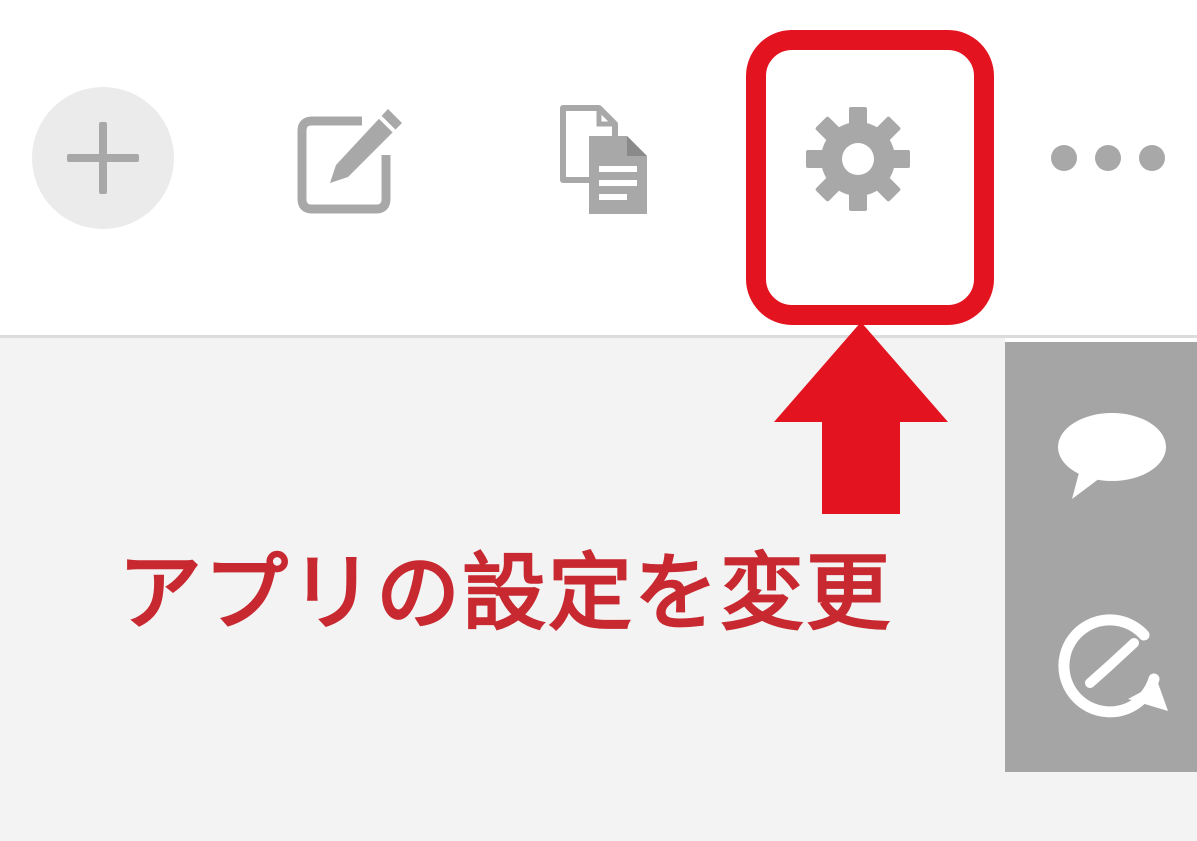  I want to click on history-button, so click(1110, 662).